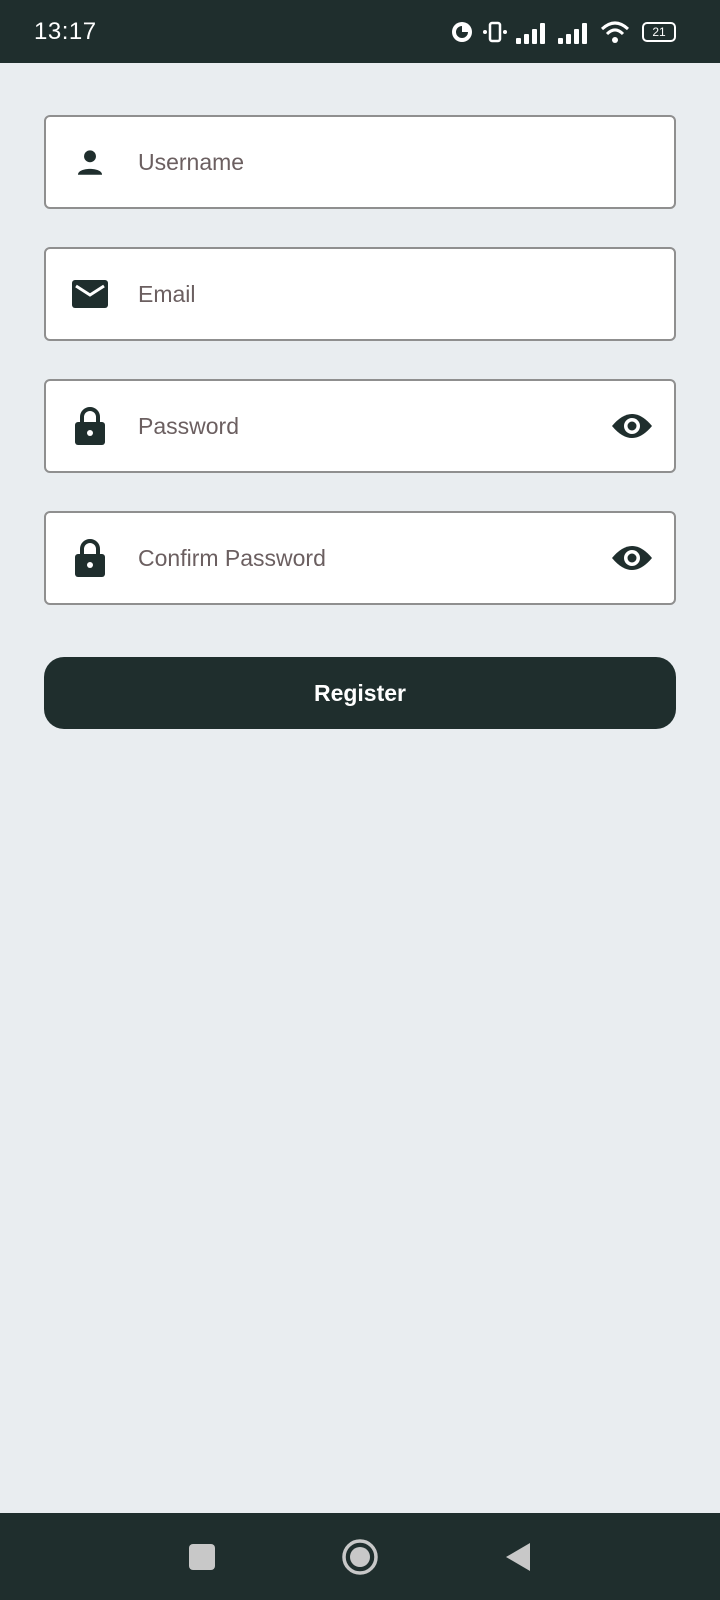 The height and width of the screenshot is (1600, 720). I want to click on email-input, so click(406, 294).